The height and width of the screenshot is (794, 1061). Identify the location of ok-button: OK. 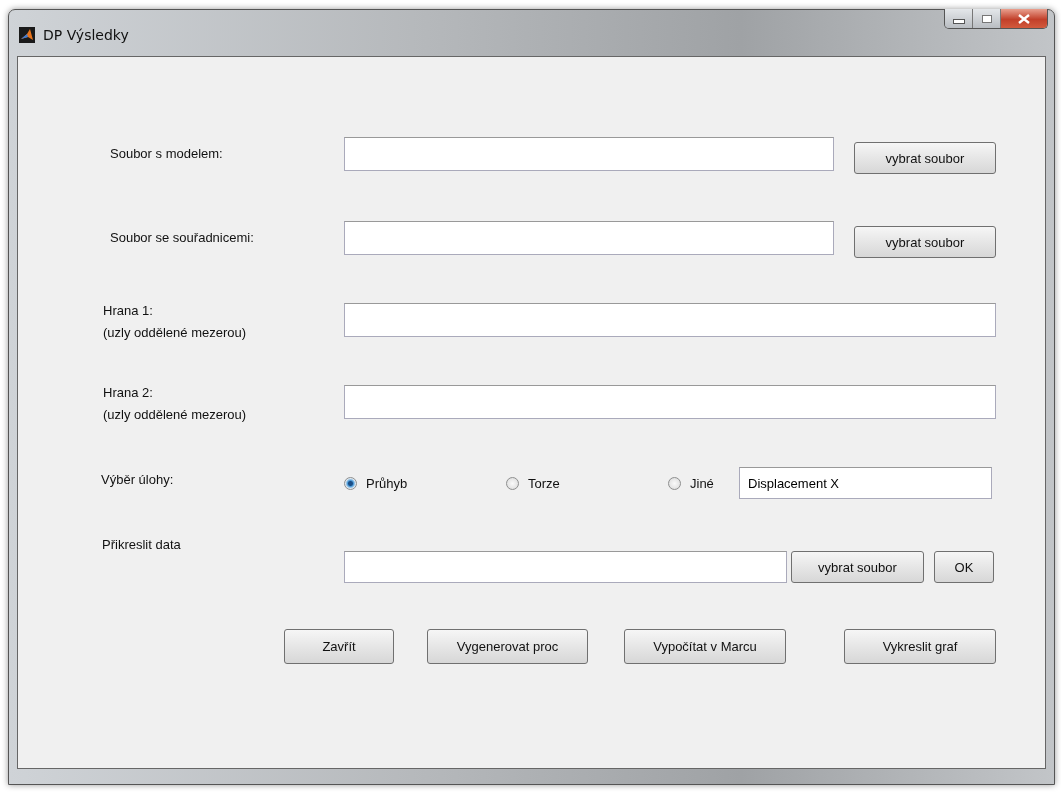
(964, 567).